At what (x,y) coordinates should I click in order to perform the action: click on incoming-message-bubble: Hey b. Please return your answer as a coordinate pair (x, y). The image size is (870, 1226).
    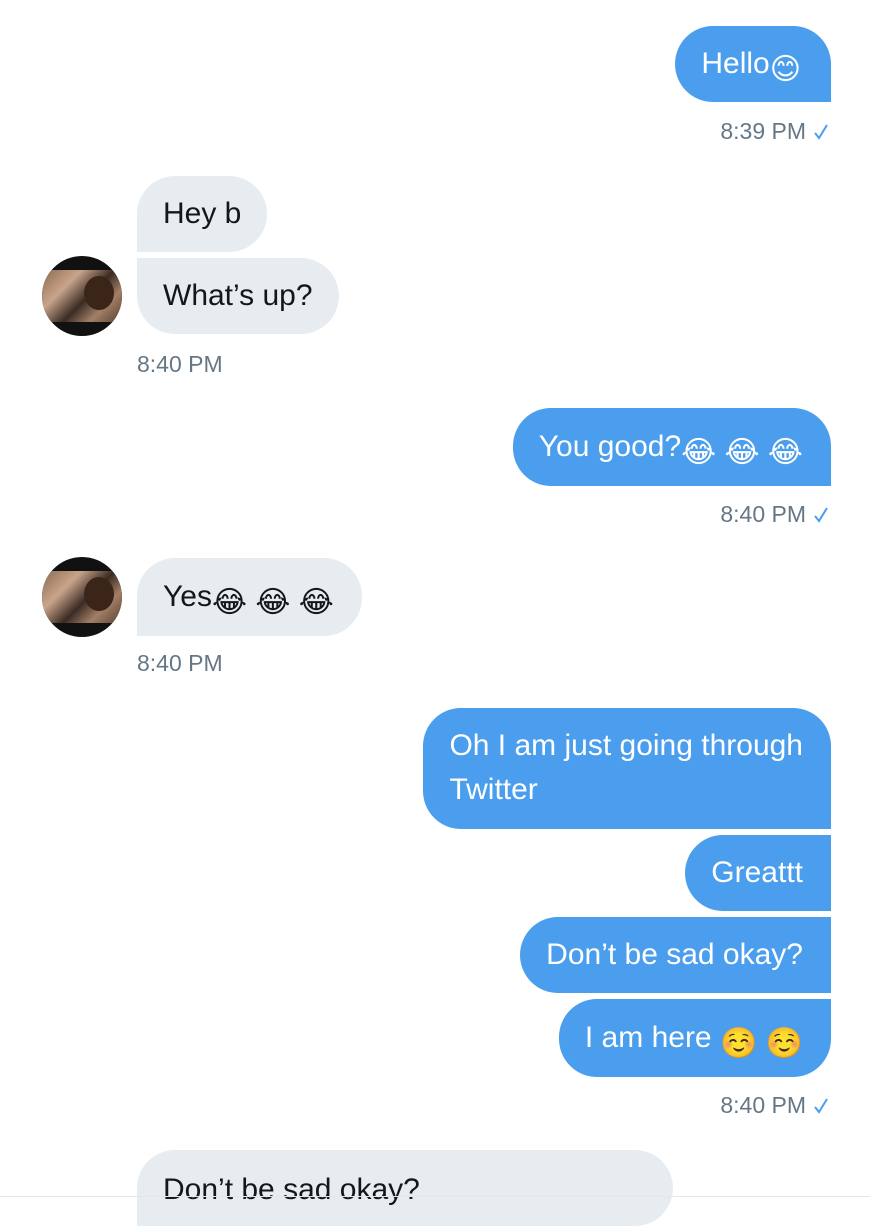
    Looking at the image, I should click on (202, 214).